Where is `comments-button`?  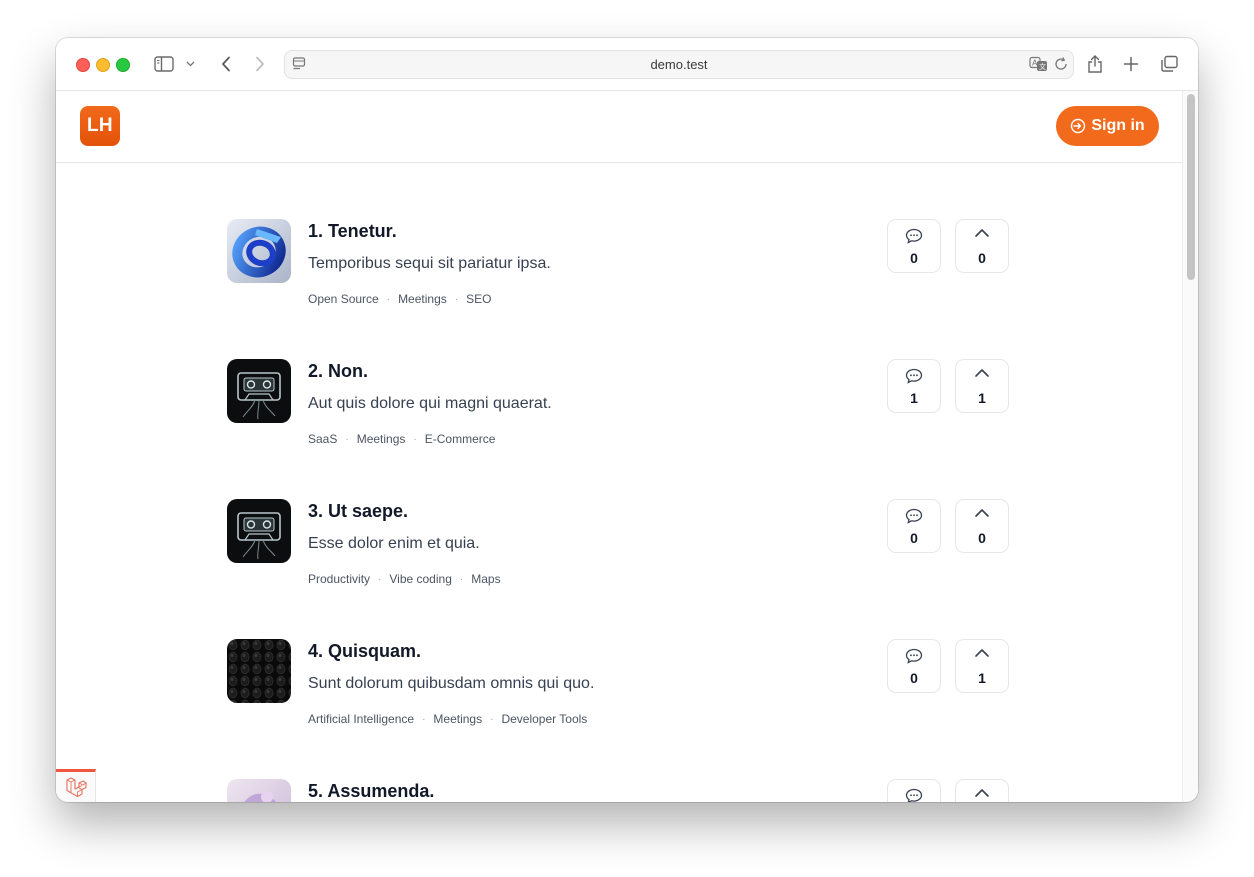 comments-button is located at coordinates (914, 790).